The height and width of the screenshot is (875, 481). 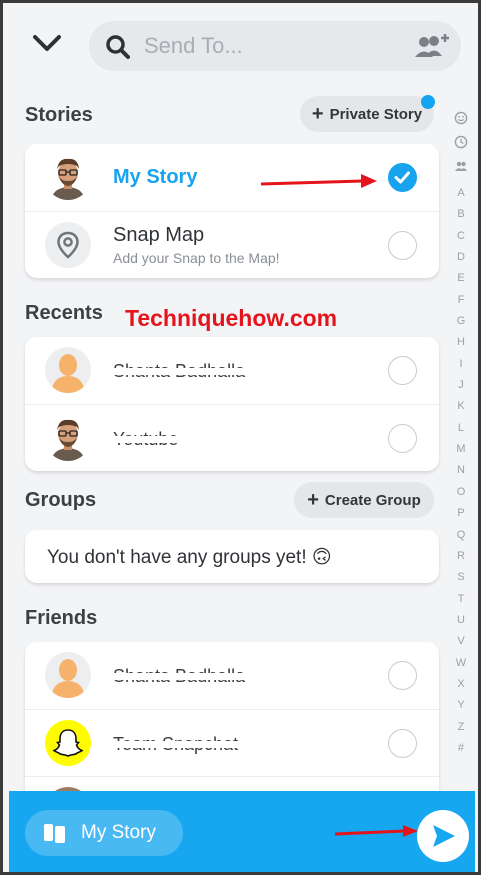 I want to click on index-letter: C, so click(x=461, y=236).